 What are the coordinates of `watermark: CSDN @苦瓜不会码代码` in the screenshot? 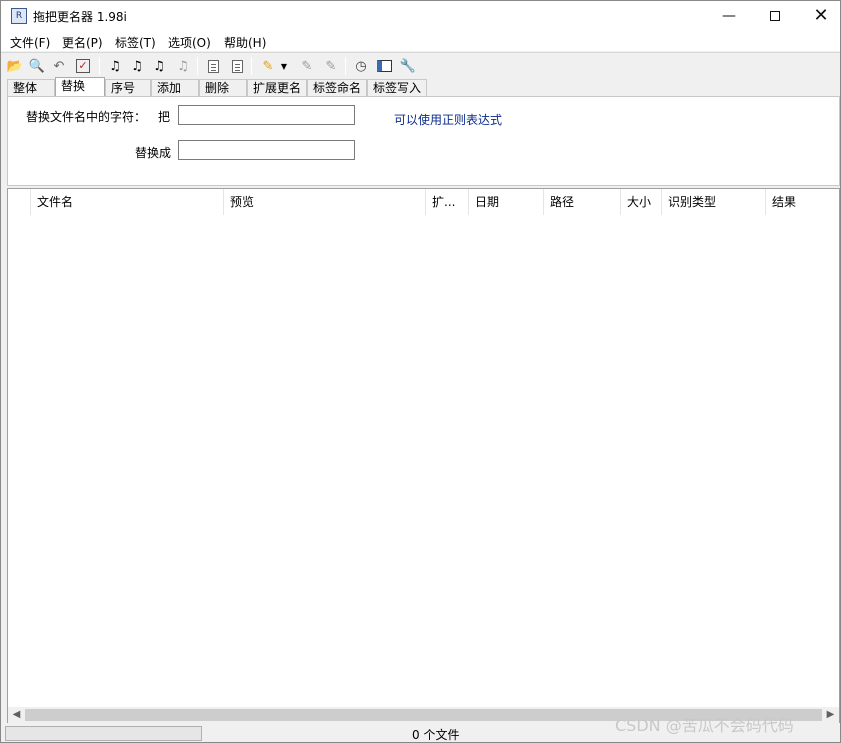 It's located at (704, 725).